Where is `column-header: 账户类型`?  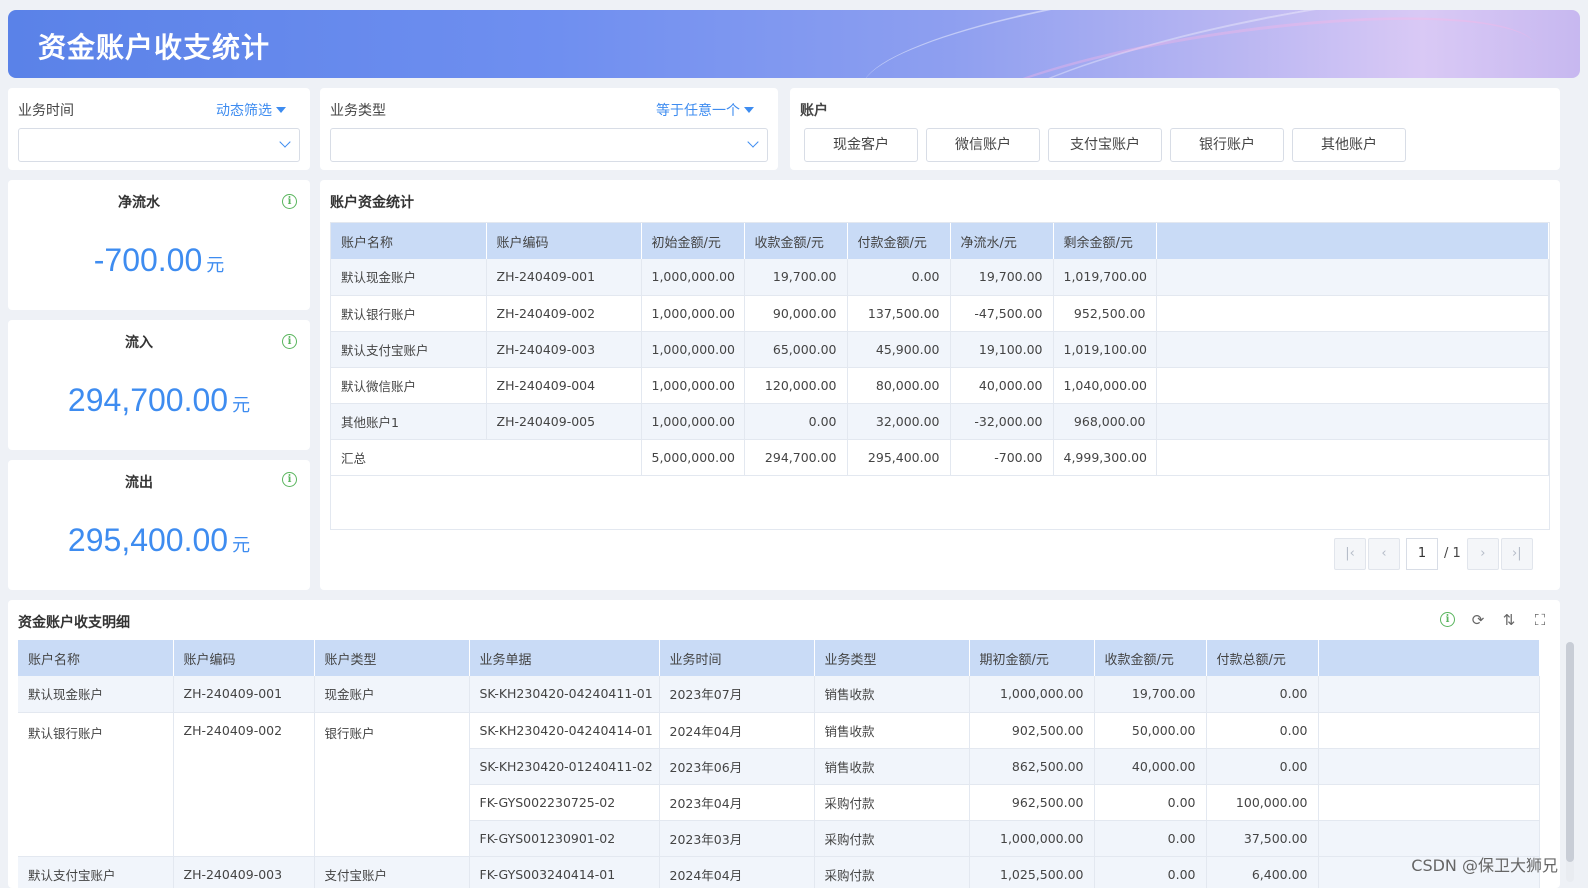
column-header: 账户类型 is located at coordinates (392, 658).